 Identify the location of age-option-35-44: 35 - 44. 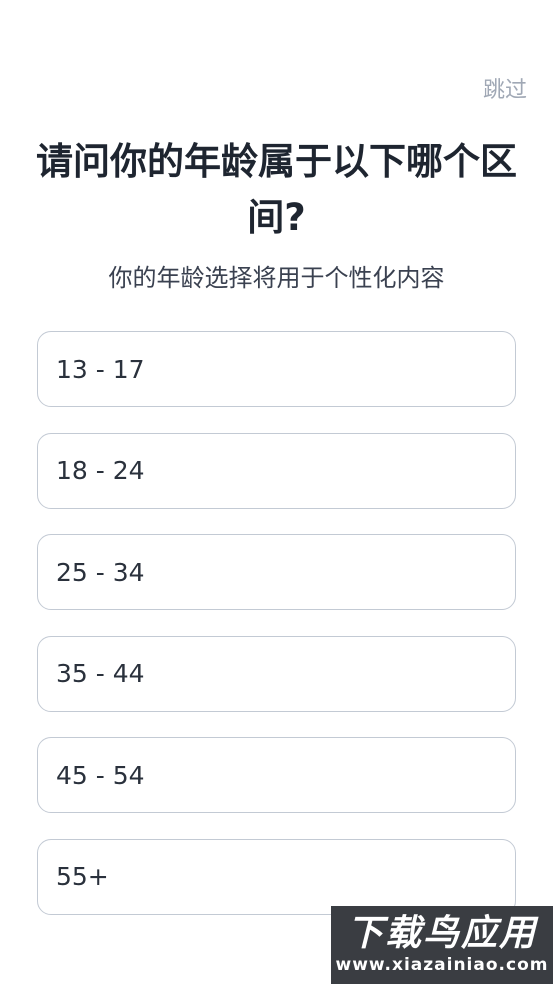
(276, 673).